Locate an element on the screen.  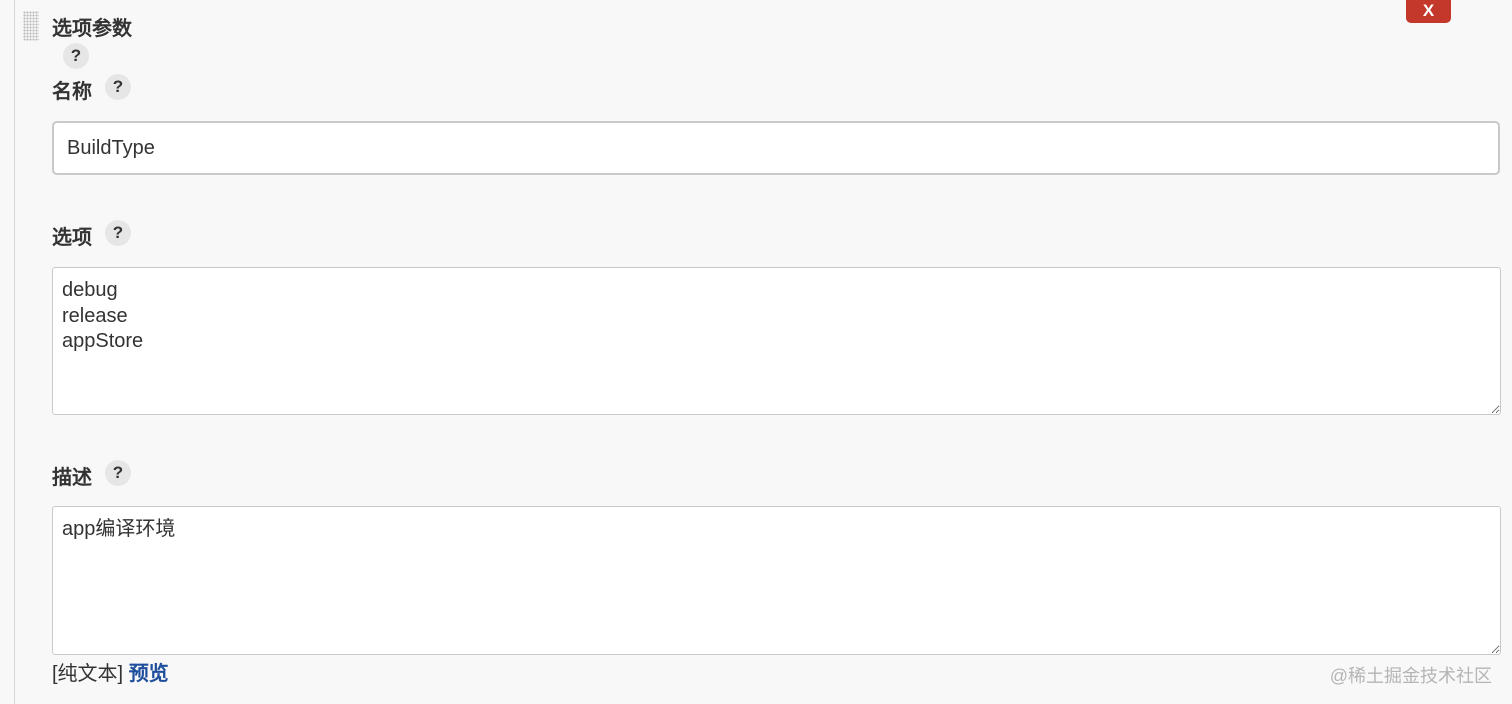
choices-help-icon: ? is located at coordinates (118, 233).